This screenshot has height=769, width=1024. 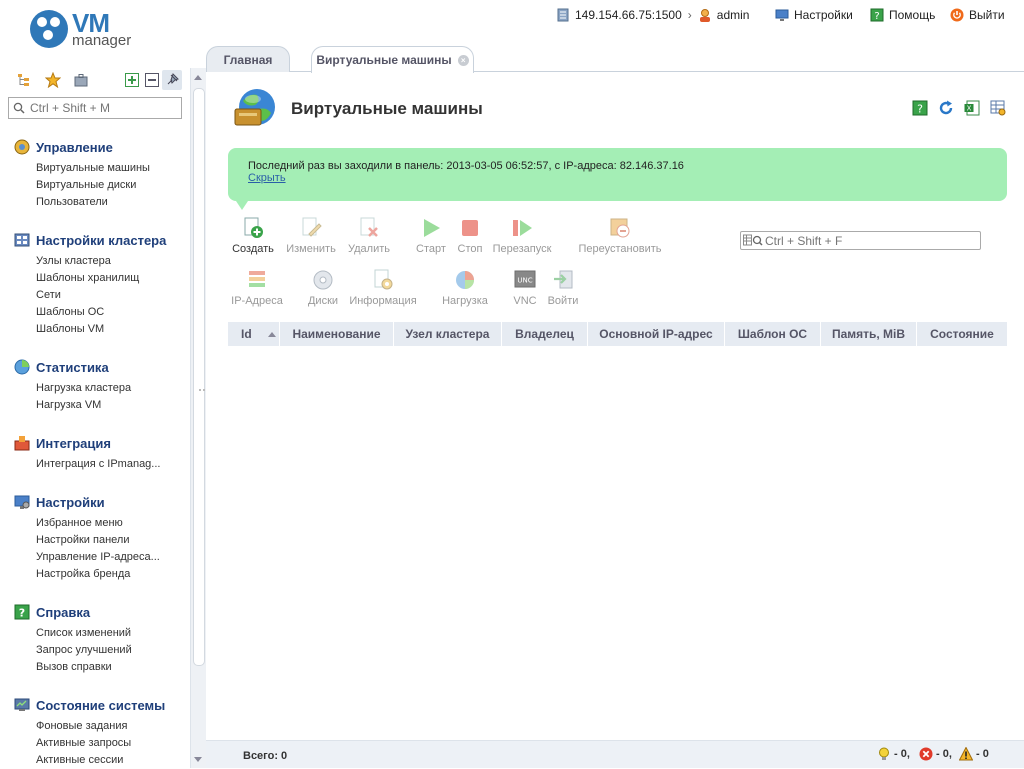 I want to click on column-header-name: Наименование, so click(x=337, y=334).